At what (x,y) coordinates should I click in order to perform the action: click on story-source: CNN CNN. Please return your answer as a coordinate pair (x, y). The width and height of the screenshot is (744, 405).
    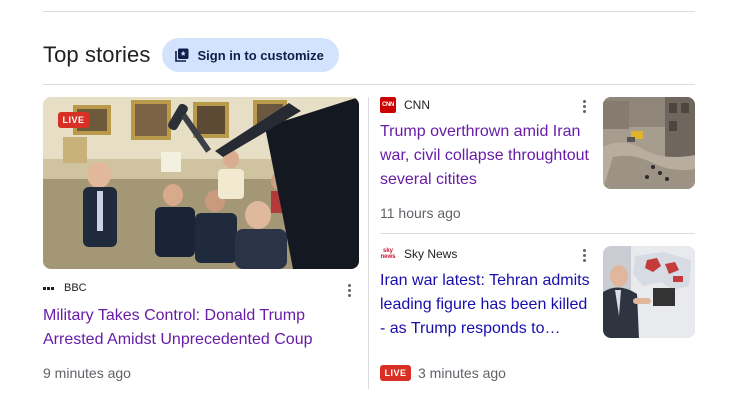
    Looking at the image, I should click on (405, 105).